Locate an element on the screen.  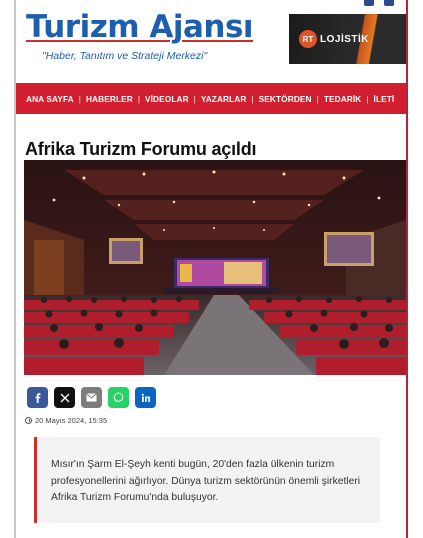
share-whatsapp-button is located at coordinates (118, 397).